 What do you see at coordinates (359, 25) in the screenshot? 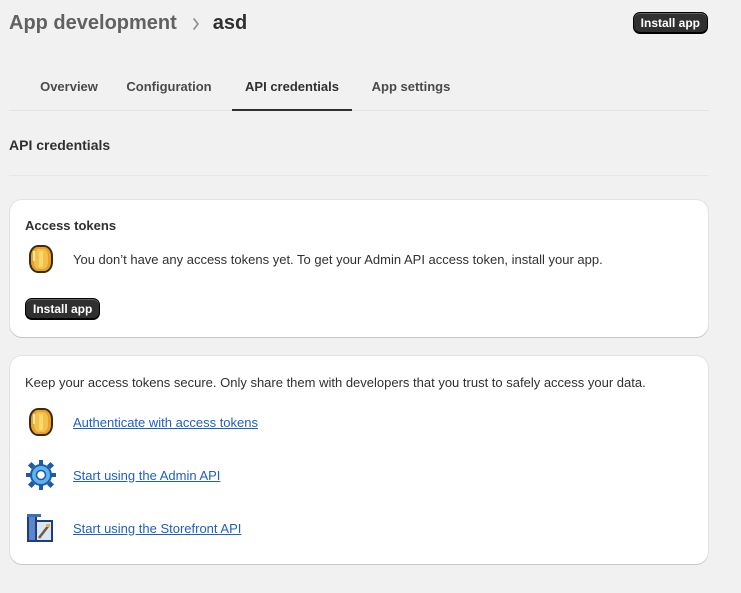
I see `page-header: App development asd Install app` at bounding box center [359, 25].